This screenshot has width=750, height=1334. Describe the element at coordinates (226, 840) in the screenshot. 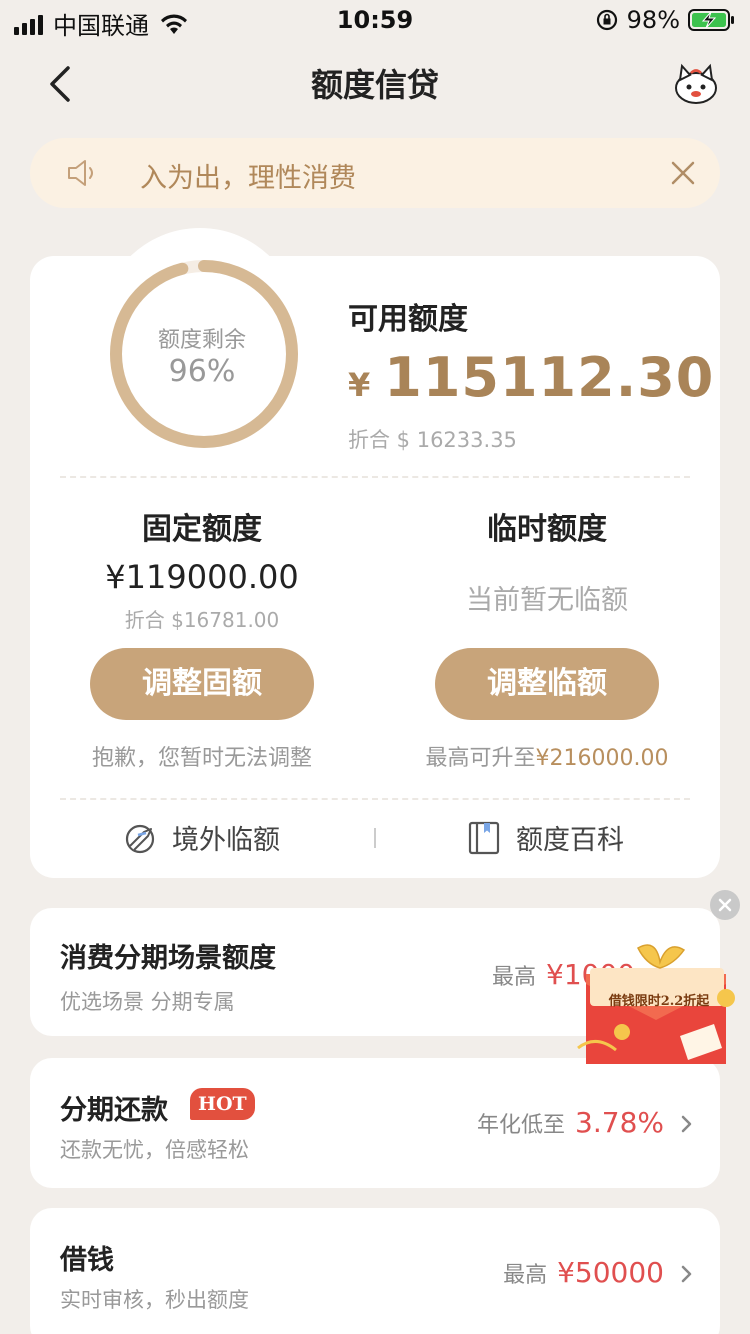

I see `overseas-temp-label: 境外临额` at that location.